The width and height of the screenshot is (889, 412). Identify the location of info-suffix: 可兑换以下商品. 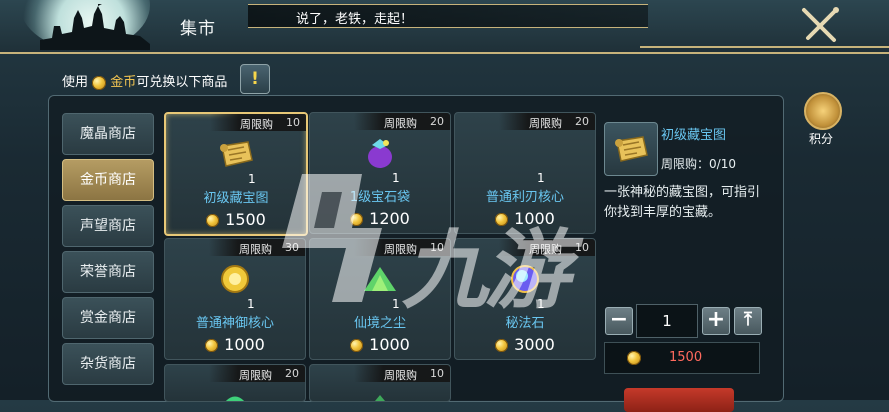
(182, 82).